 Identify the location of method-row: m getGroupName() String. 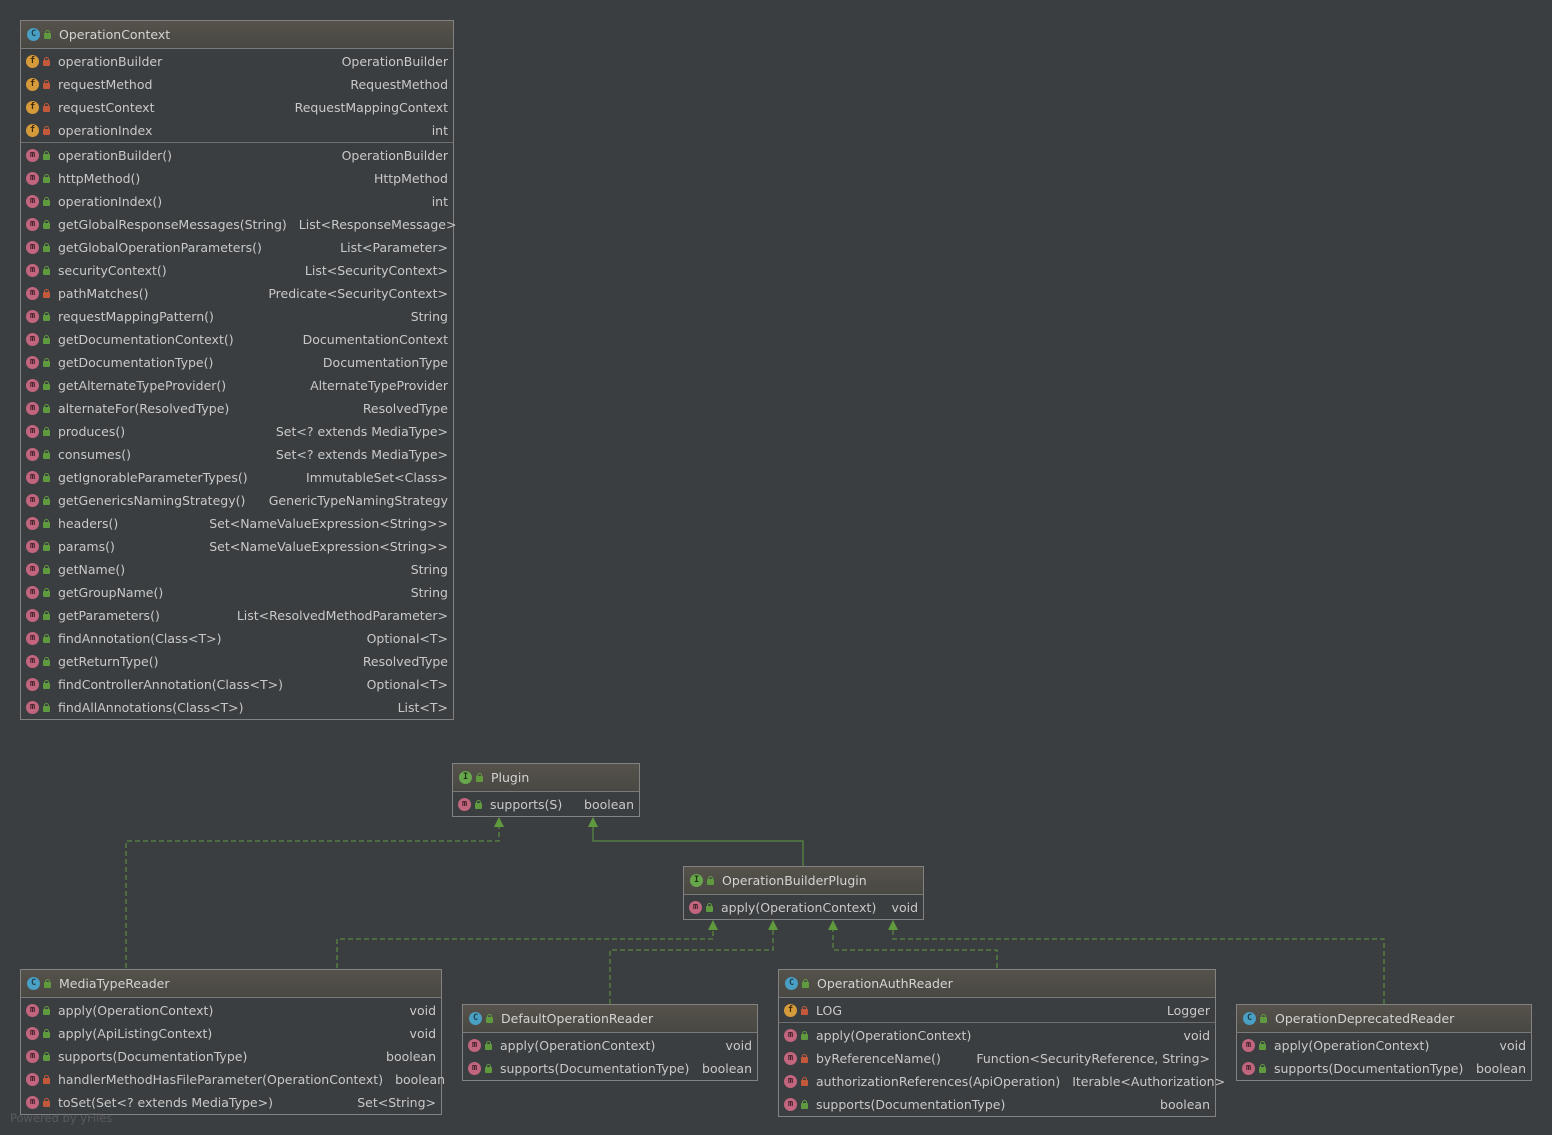
(237, 592).